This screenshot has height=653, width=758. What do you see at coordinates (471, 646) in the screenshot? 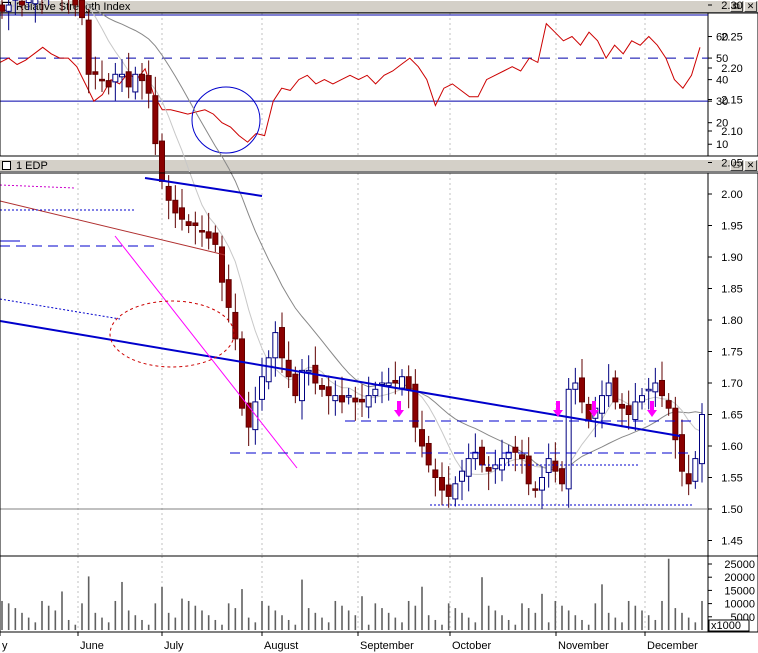
I see `x-month-label: October` at bounding box center [471, 646].